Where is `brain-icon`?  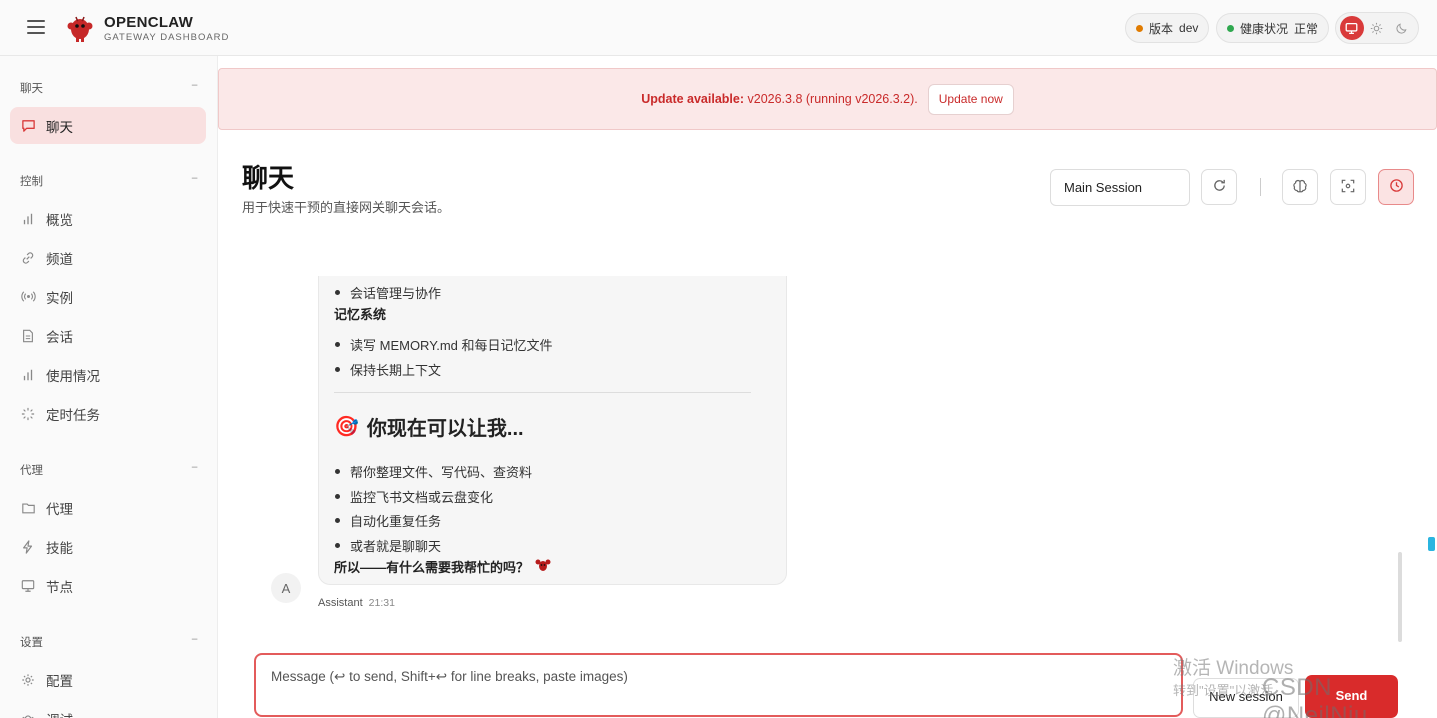
brain-icon is located at coordinates (1300, 187).